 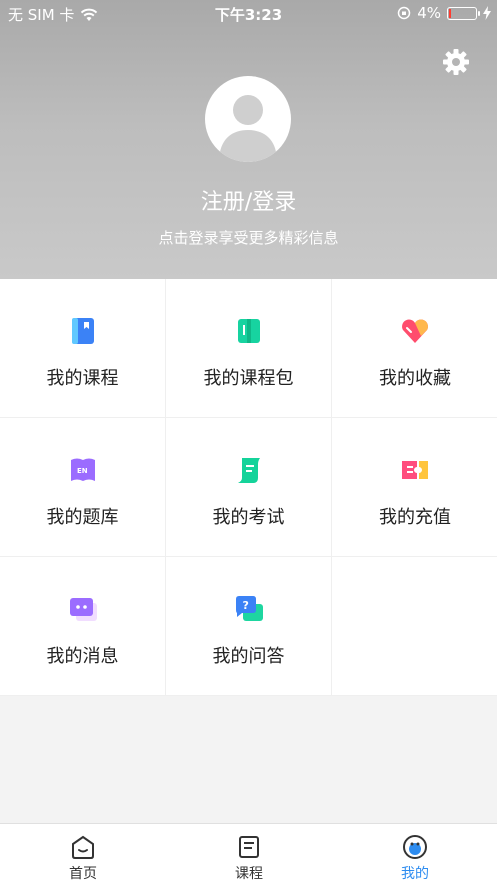 What do you see at coordinates (83, 348) in the screenshot?
I see `grid-item-my-courses: 我的课程` at bounding box center [83, 348].